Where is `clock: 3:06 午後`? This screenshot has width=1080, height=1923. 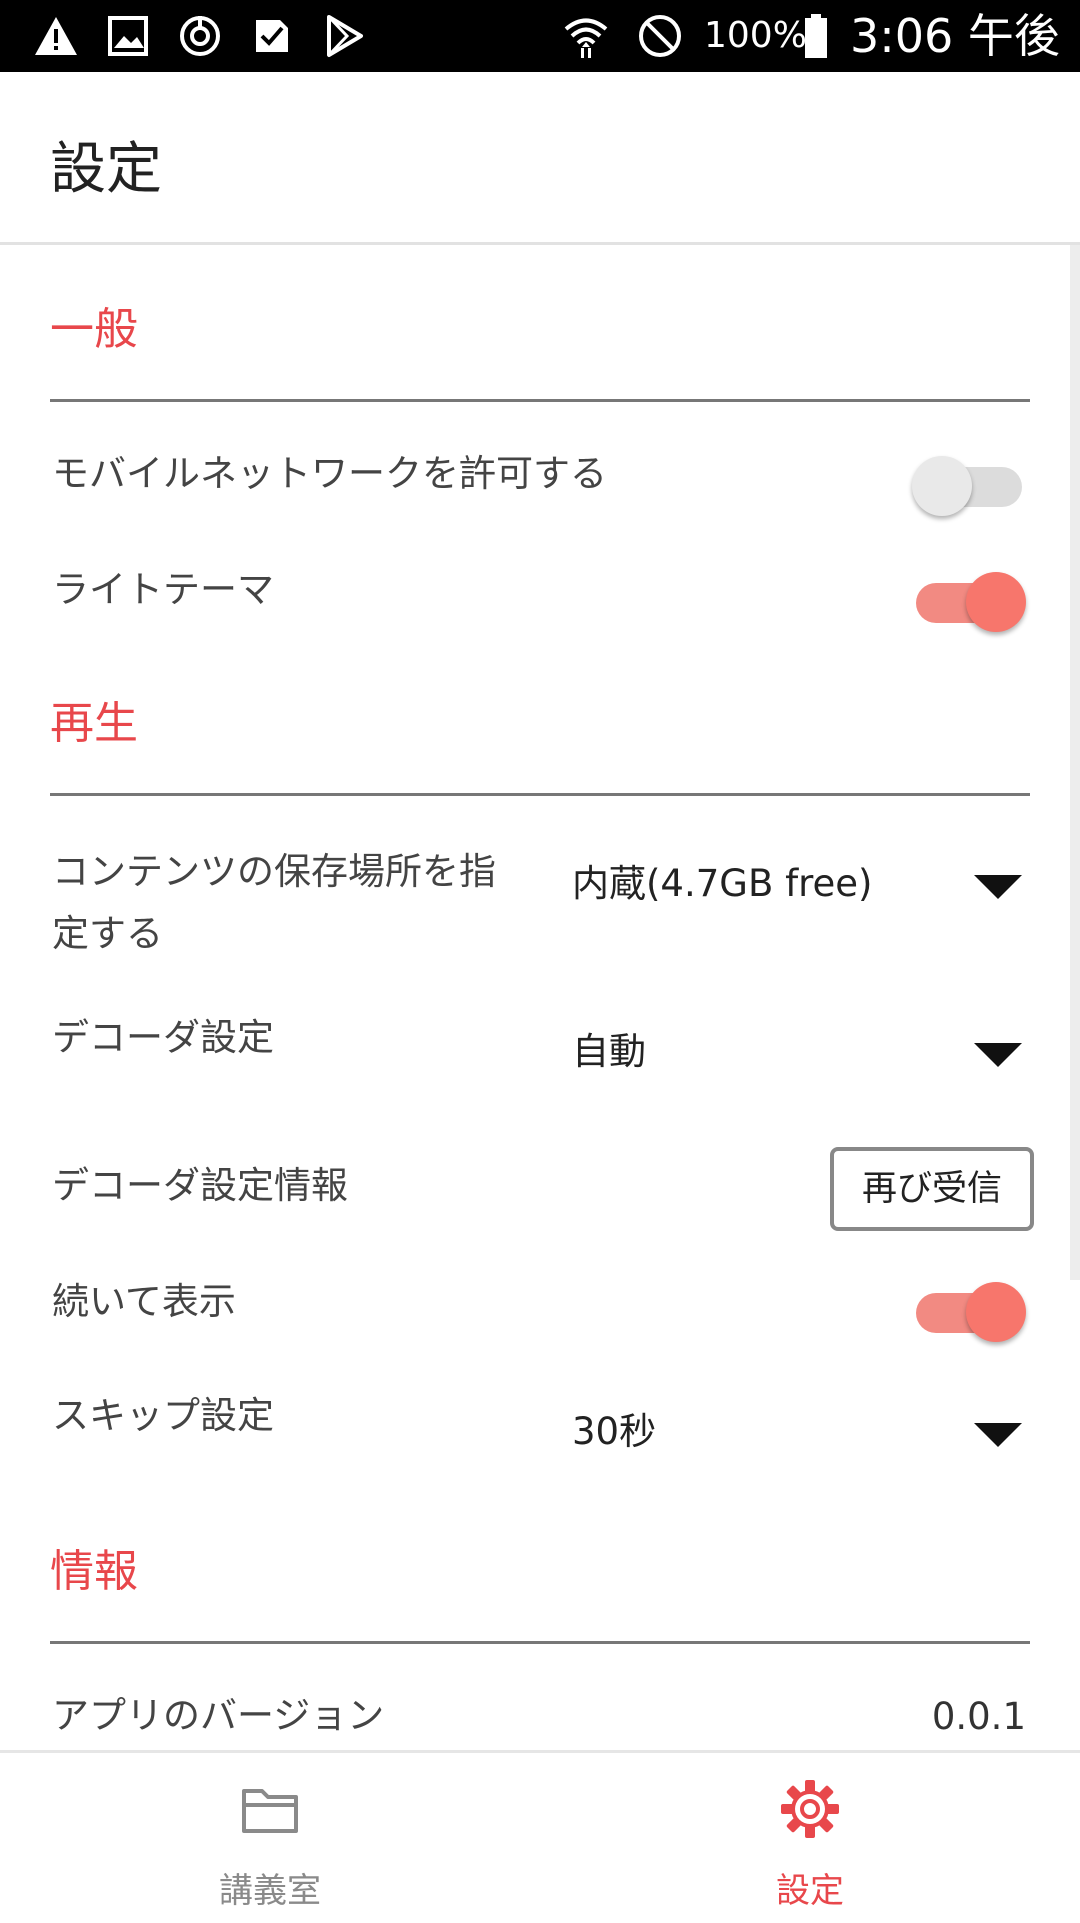 clock: 3:06 午後 is located at coordinates (955, 36).